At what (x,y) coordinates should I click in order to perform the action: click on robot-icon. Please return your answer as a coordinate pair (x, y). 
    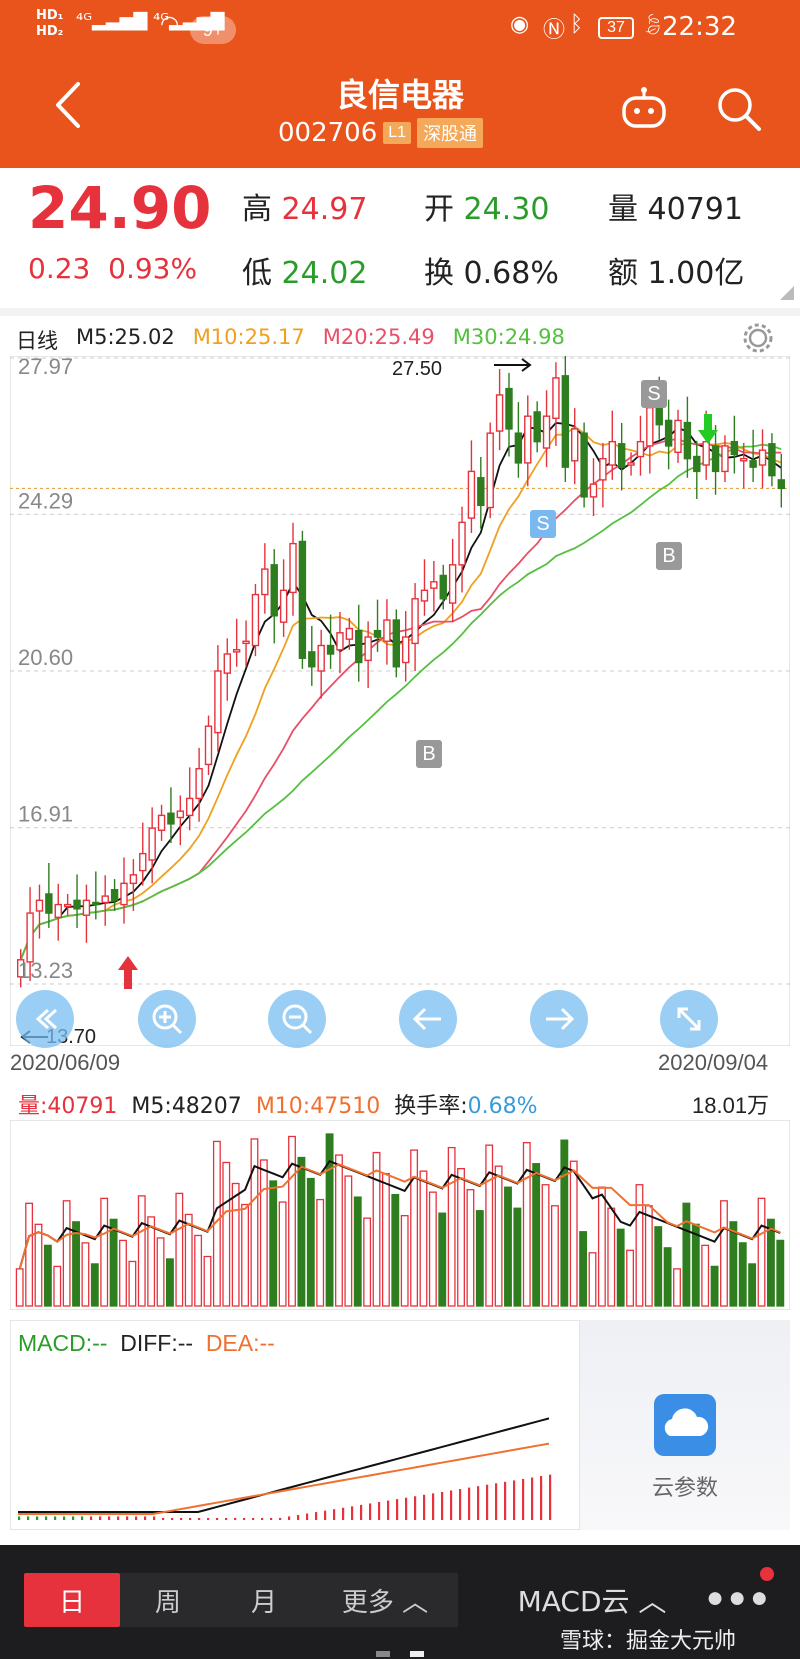
    Looking at the image, I should click on (644, 108).